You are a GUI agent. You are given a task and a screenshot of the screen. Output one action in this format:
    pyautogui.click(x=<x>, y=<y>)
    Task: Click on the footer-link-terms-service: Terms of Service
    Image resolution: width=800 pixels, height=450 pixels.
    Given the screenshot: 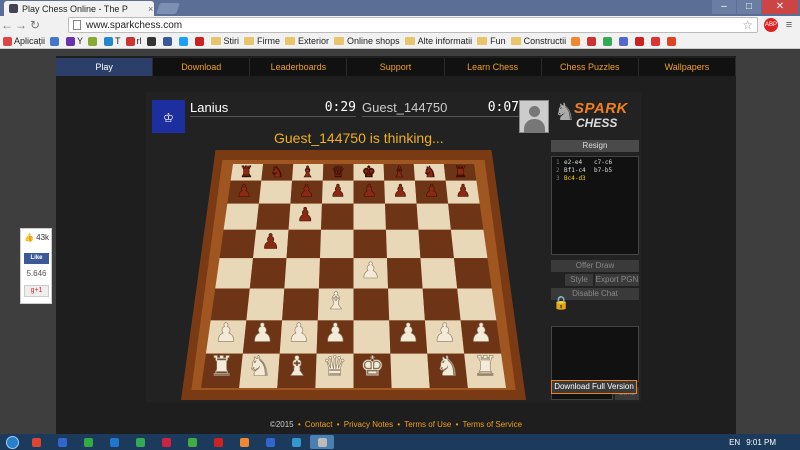 What is the action you would take?
    pyautogui.click(x=493, y=424)
    